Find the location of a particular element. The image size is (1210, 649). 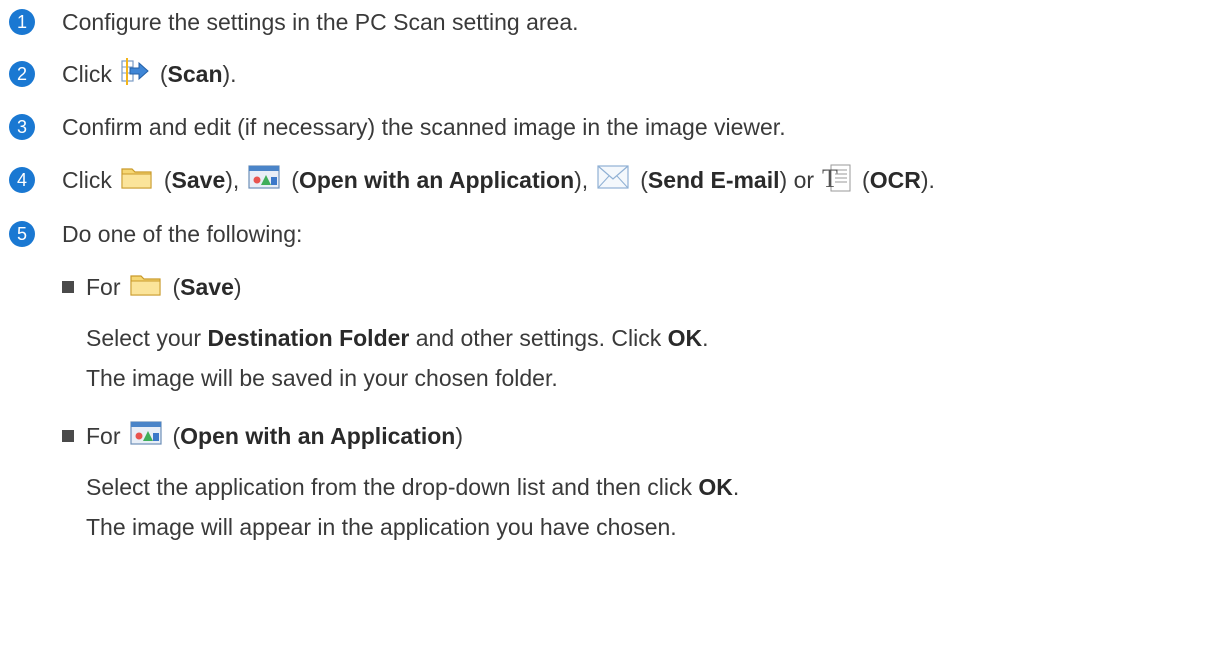

step-5-text: Do one of the following: is located at coordinates (182, 234).